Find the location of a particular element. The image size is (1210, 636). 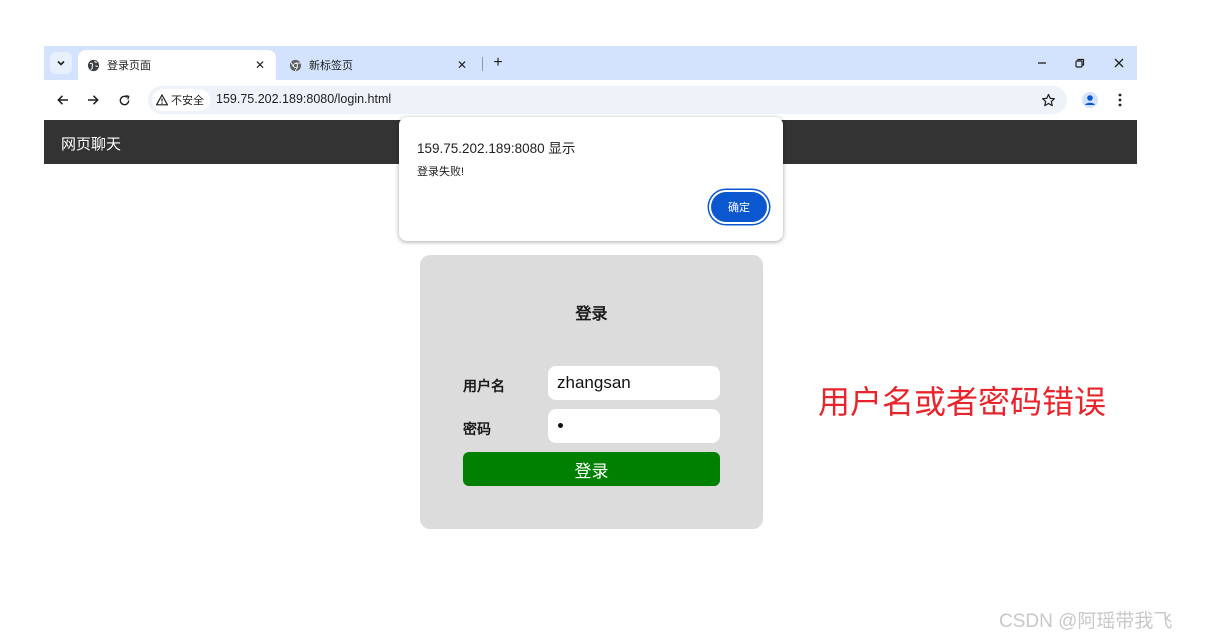

password-label: 密码 is located at coordinates (477, 429).